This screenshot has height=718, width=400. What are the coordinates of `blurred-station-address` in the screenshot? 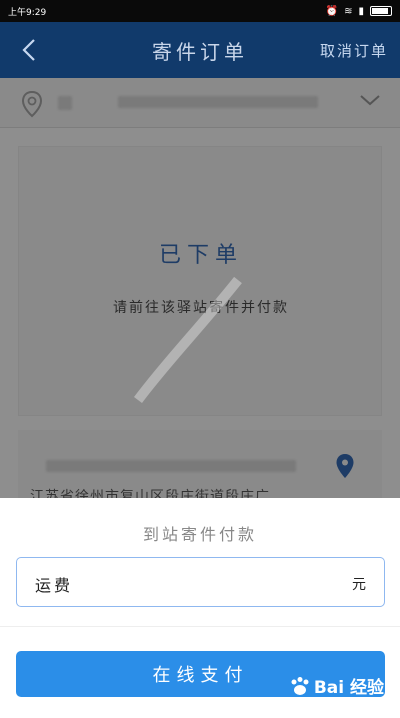 It's located at (218, 102).